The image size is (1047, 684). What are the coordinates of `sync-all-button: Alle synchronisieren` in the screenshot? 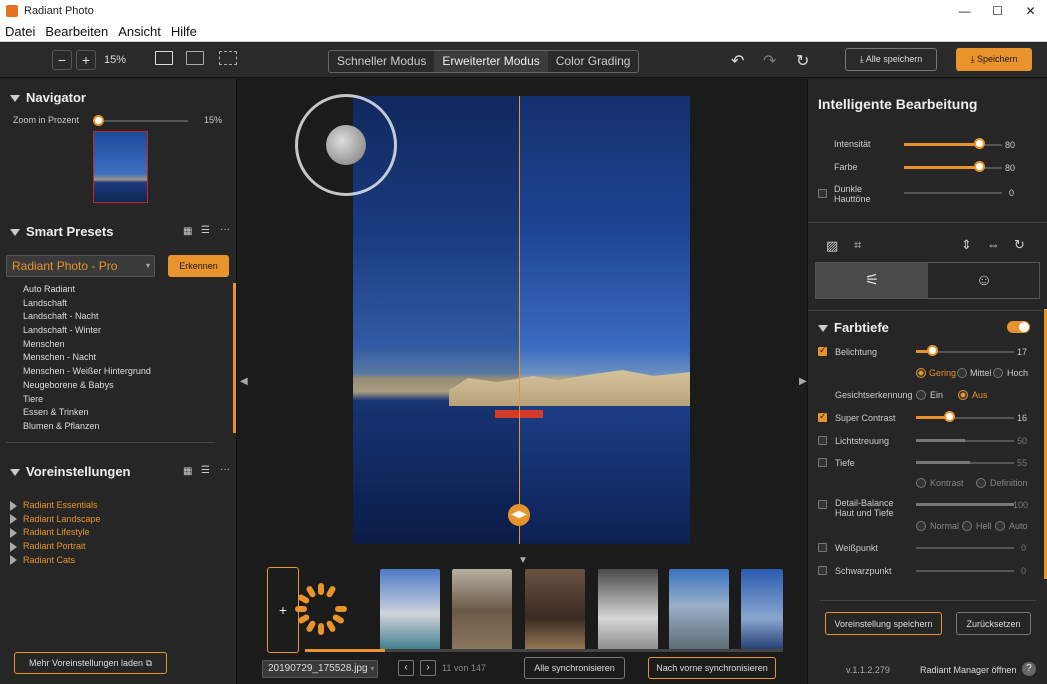 It's located at (574, 668).